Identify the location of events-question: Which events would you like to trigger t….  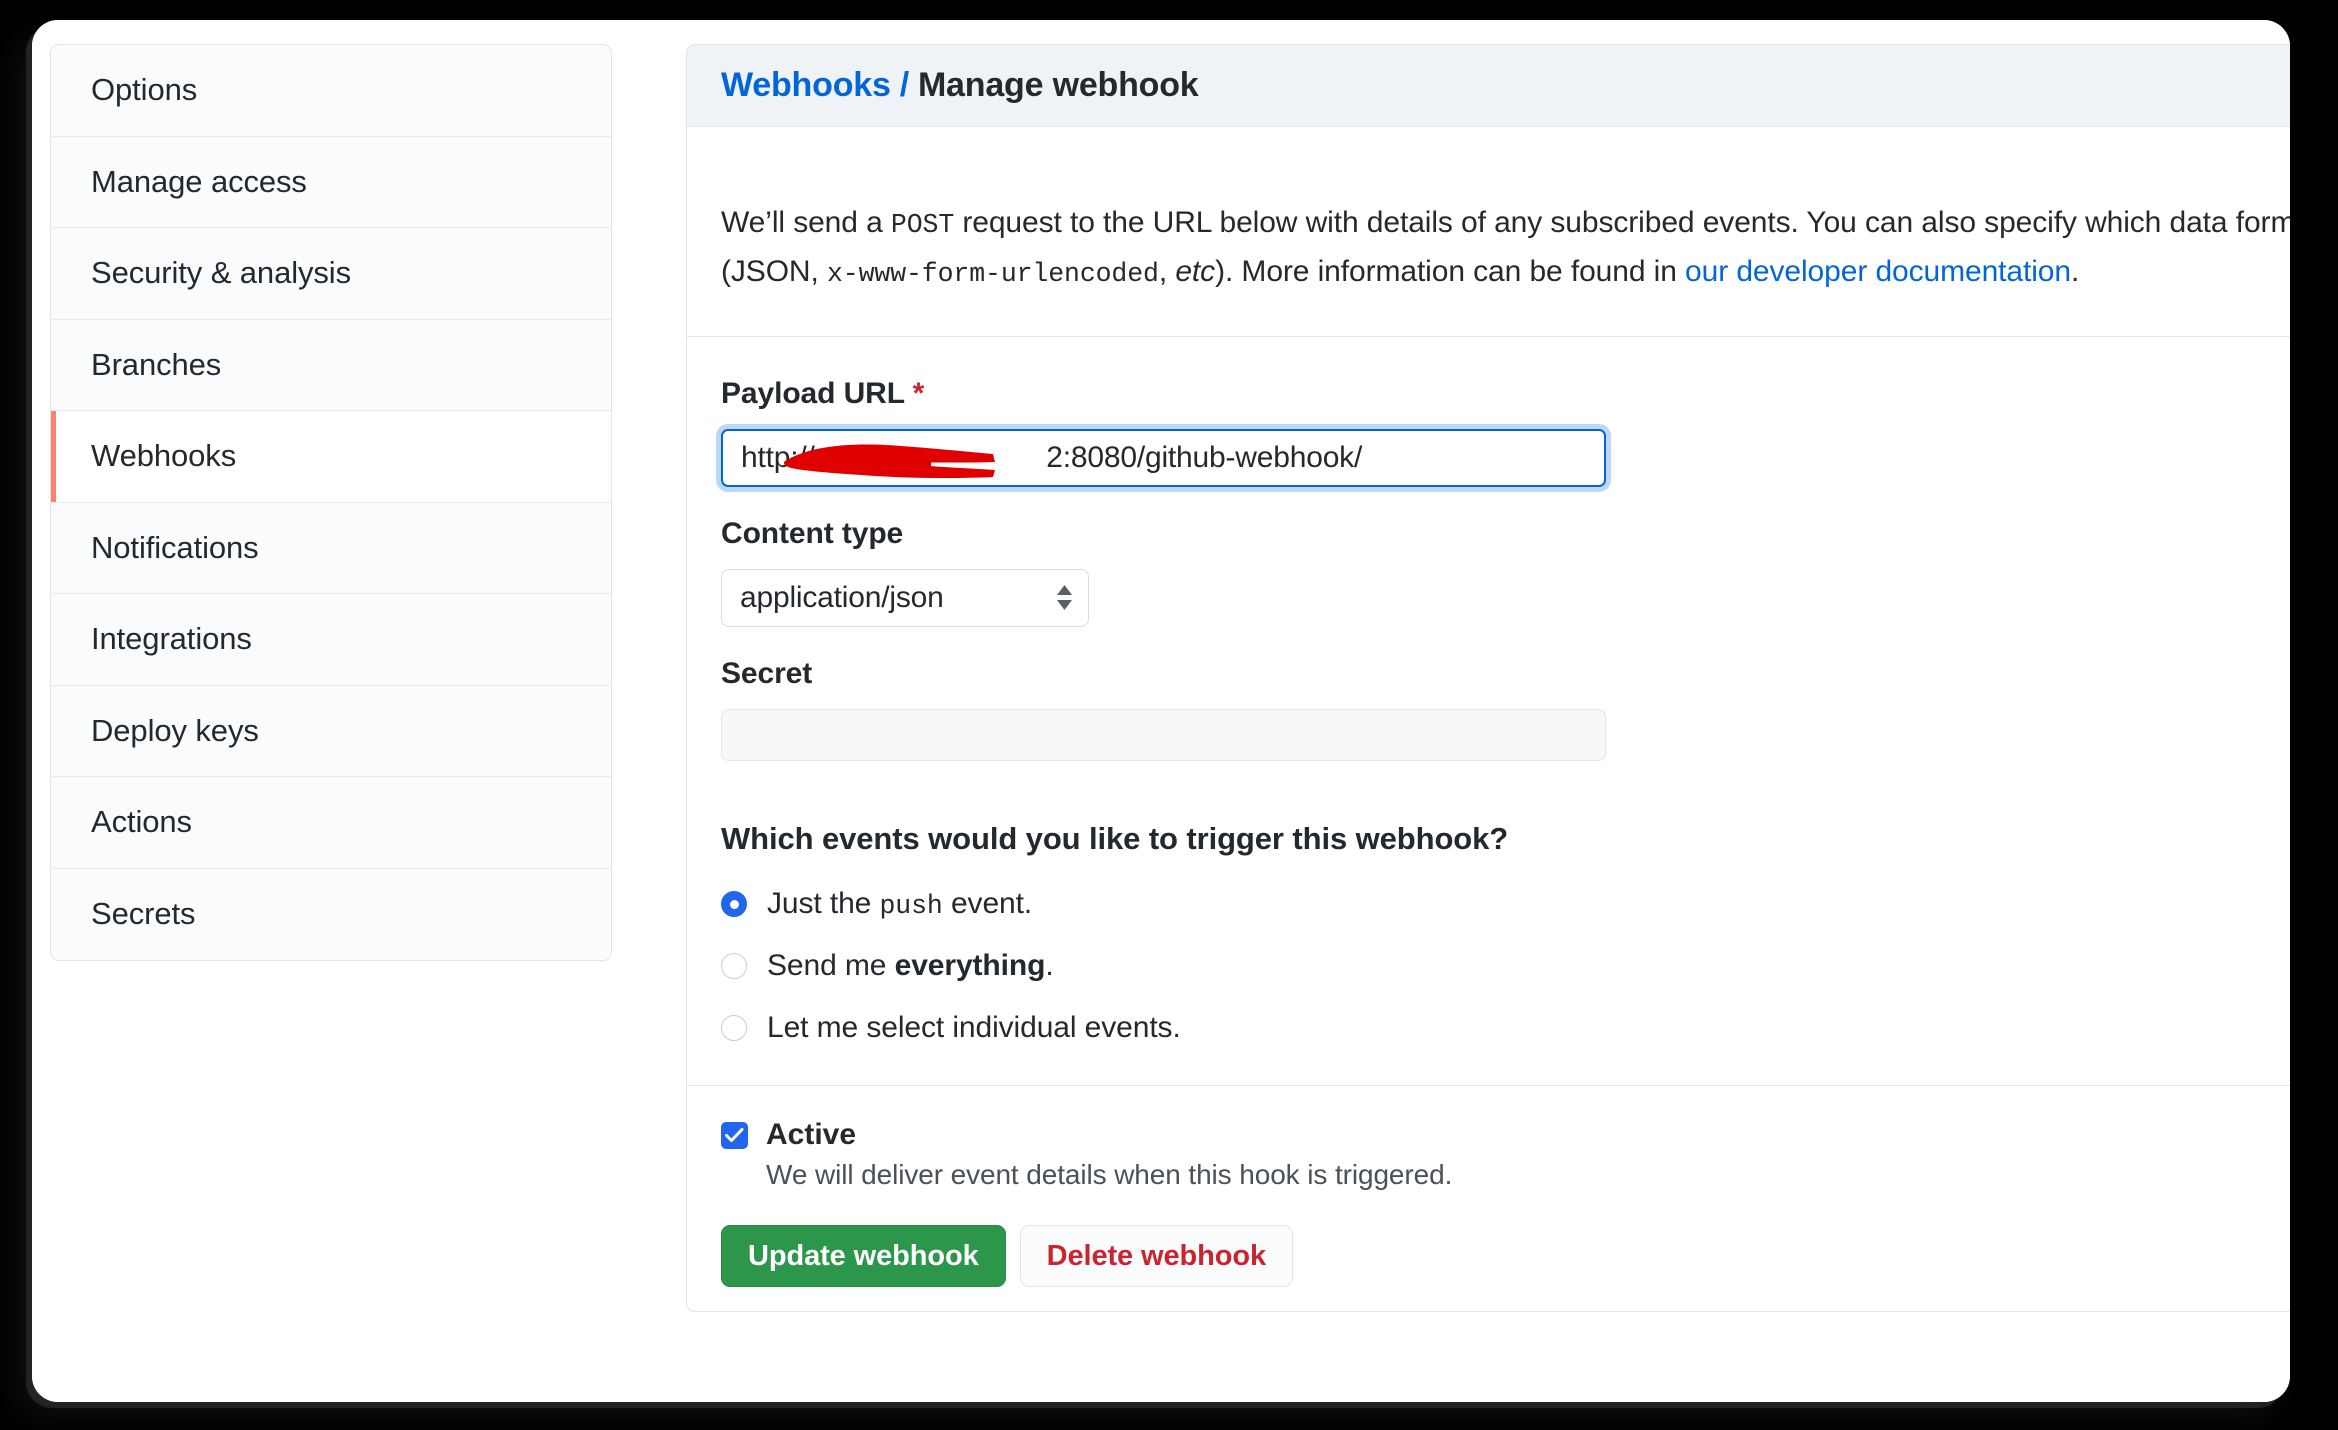
(1115, 839).